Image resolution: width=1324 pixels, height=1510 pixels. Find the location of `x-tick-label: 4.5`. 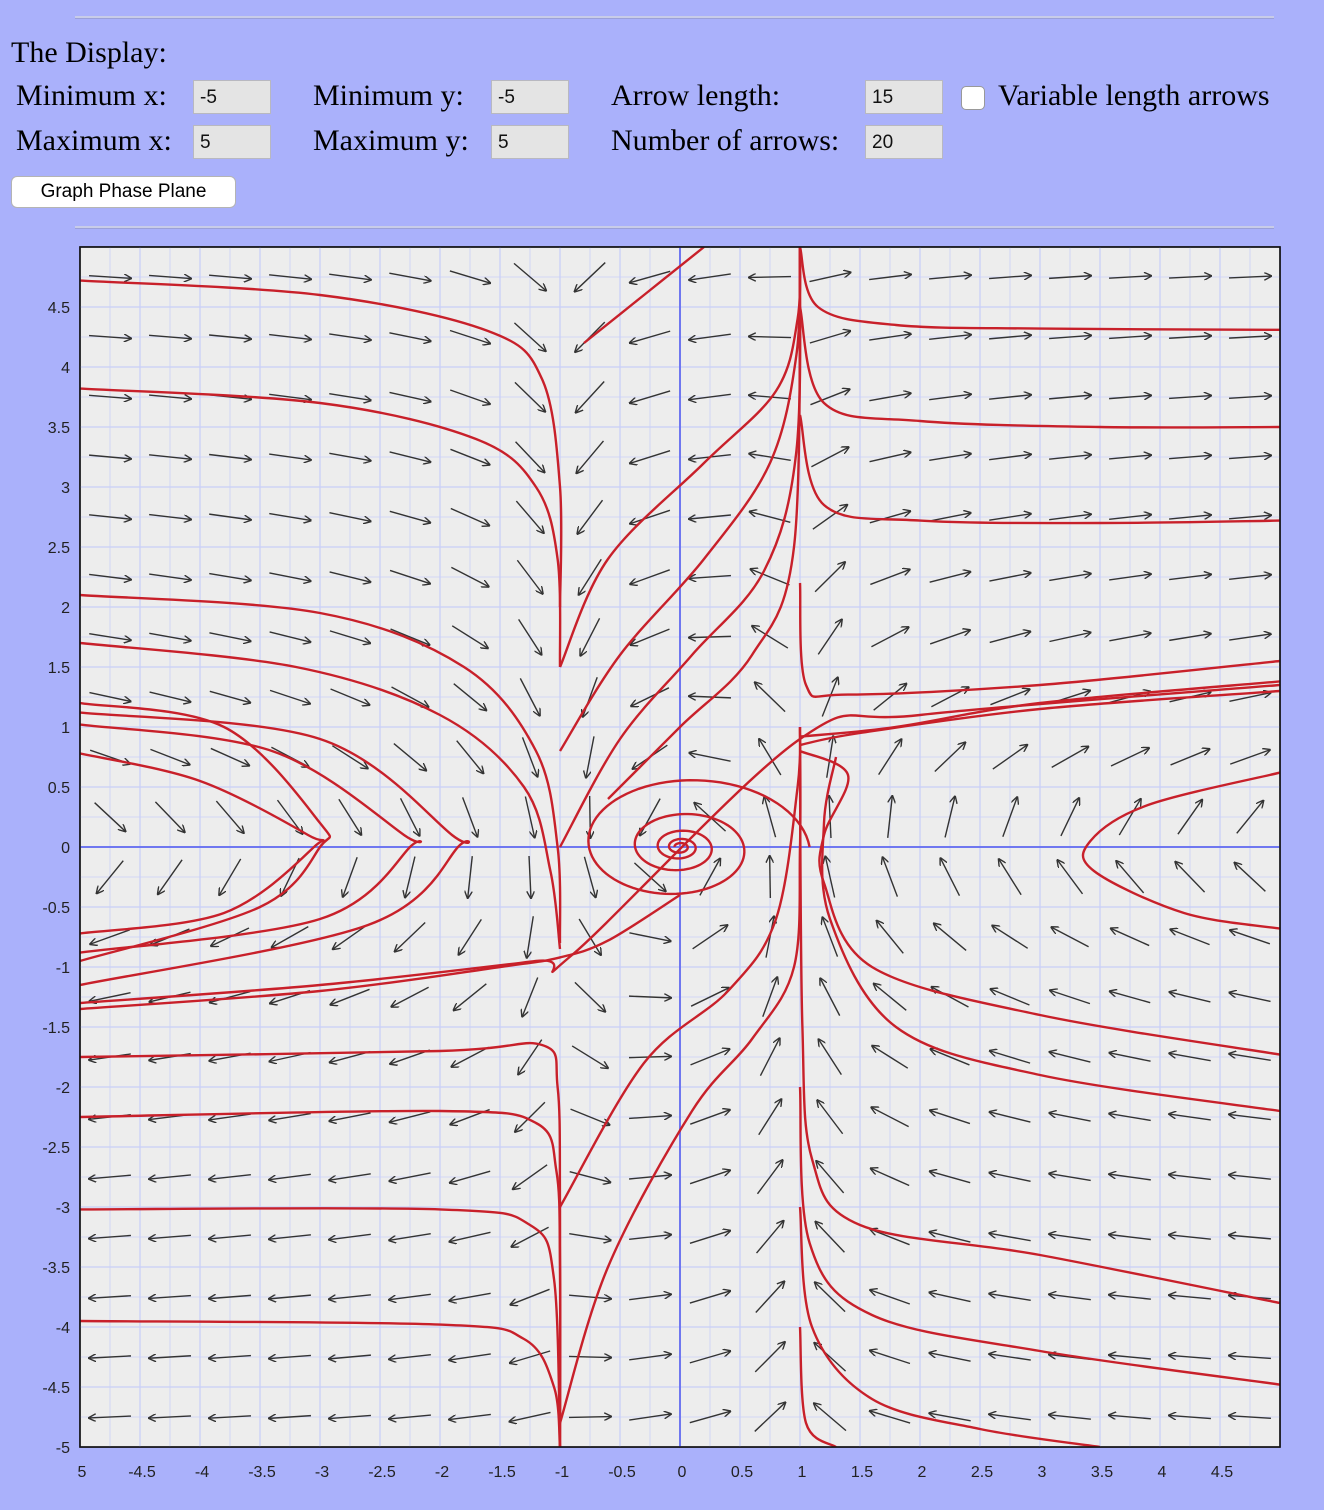

x-tick-label: 4.5 is located at coordinates (1222, 1472).